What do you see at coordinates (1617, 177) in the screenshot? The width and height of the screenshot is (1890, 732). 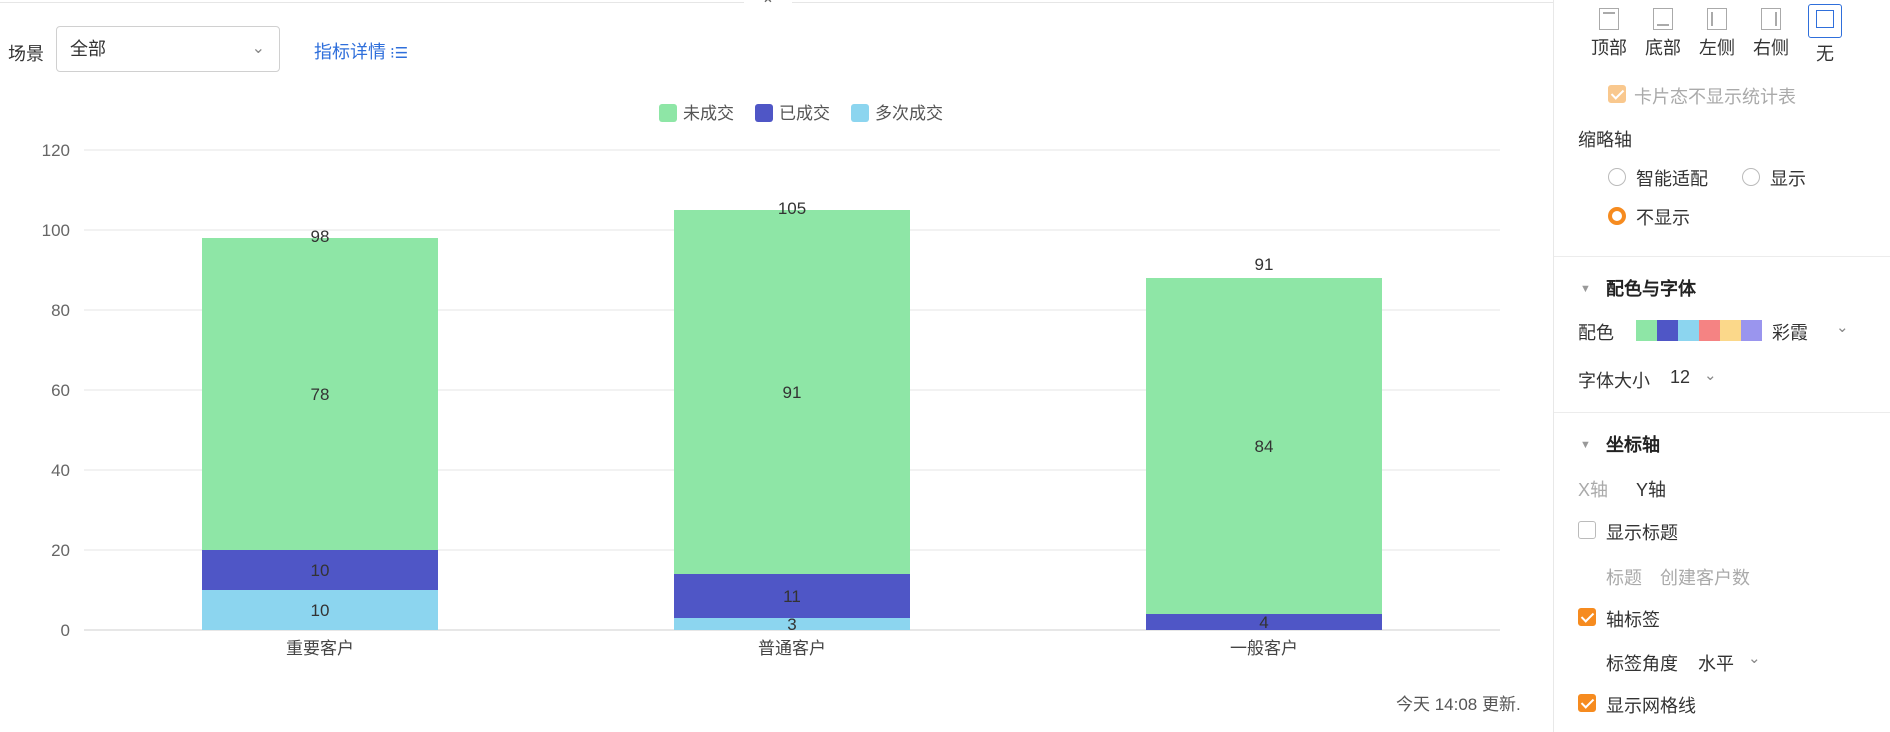 I see `radio-smart-fit` at bounding box center [1617, 177].